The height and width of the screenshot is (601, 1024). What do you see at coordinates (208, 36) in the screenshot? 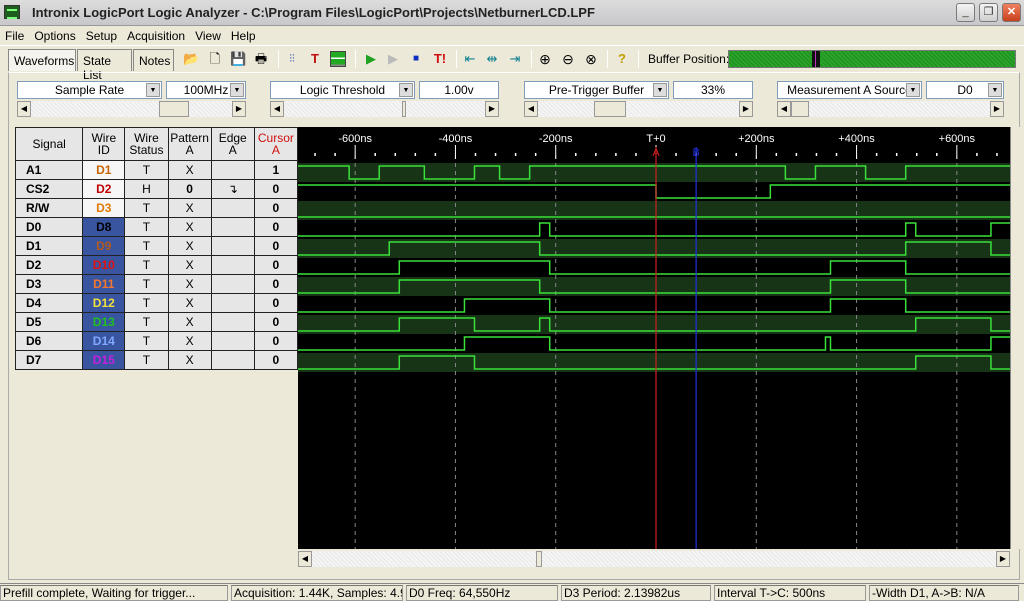
I see `menu-view: View` at bounding box center [208, 36].